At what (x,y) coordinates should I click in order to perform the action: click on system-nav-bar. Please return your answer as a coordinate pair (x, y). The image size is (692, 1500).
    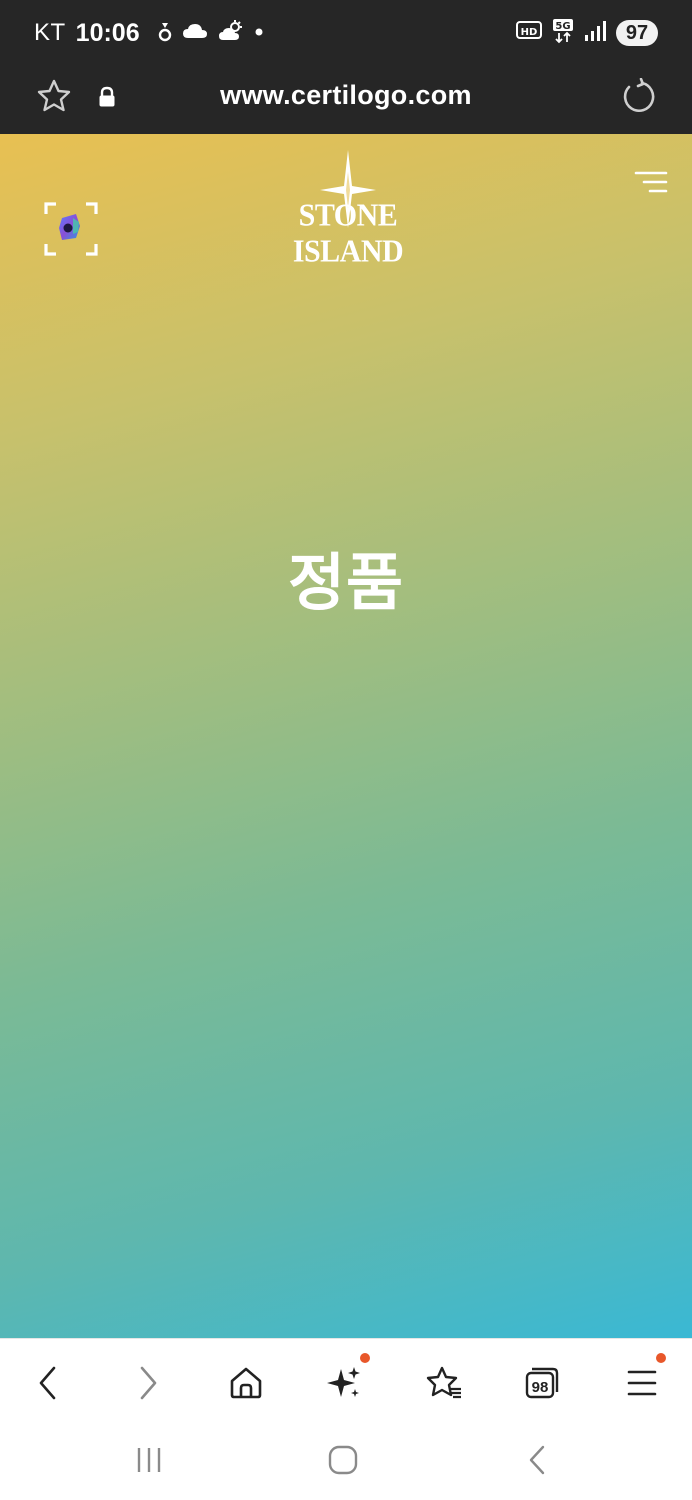
    Looking at the image, I should click on (346, 1461).